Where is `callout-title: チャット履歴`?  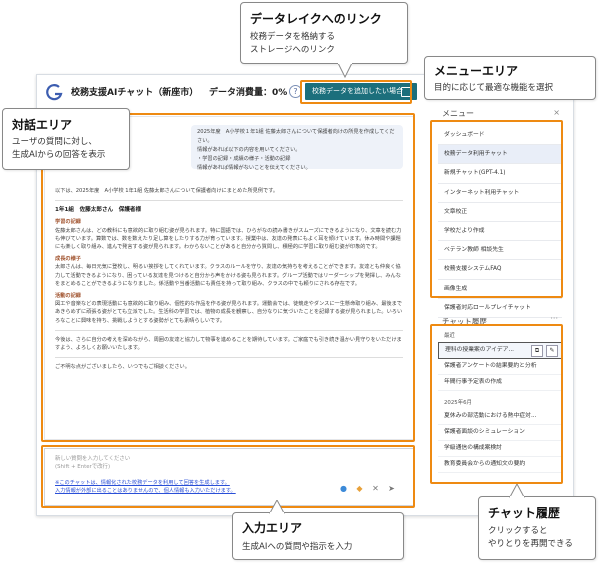 callout-title: チャット履歴 is located at coordinates (524, 513).